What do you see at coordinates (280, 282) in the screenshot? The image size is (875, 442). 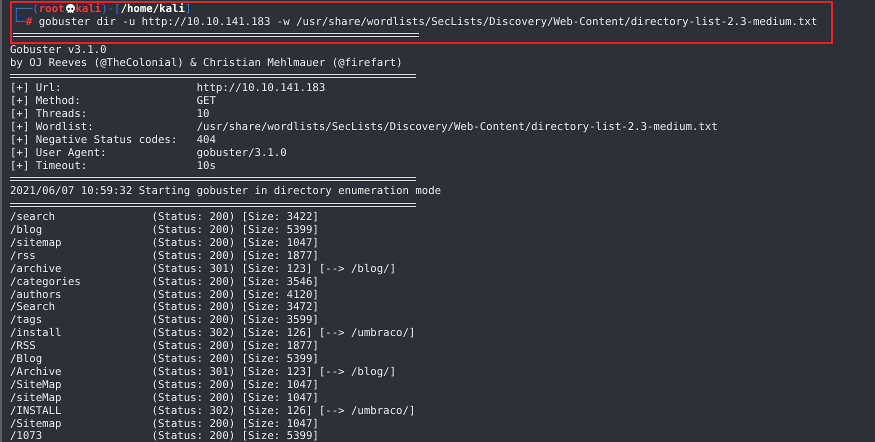 I see `result-size: [Size: 3546]` at bounding box center [280, 282].